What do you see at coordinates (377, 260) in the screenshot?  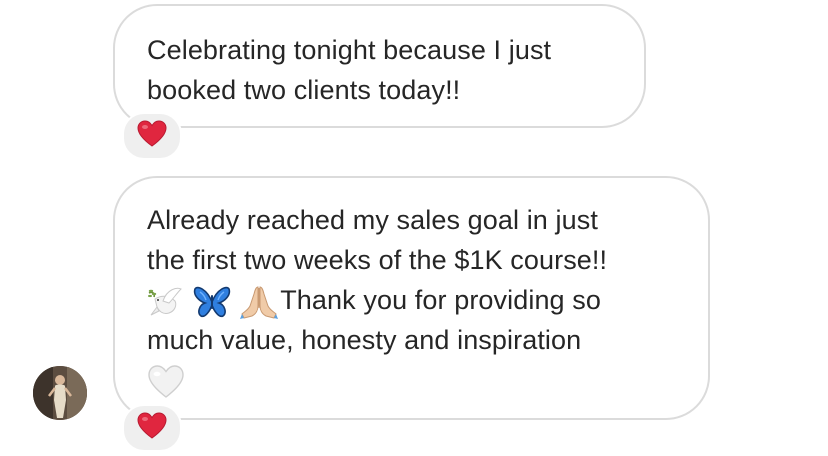 I see `message-text-line: the first two weeks of the $1K course!!` at bounding box center [377, 260].